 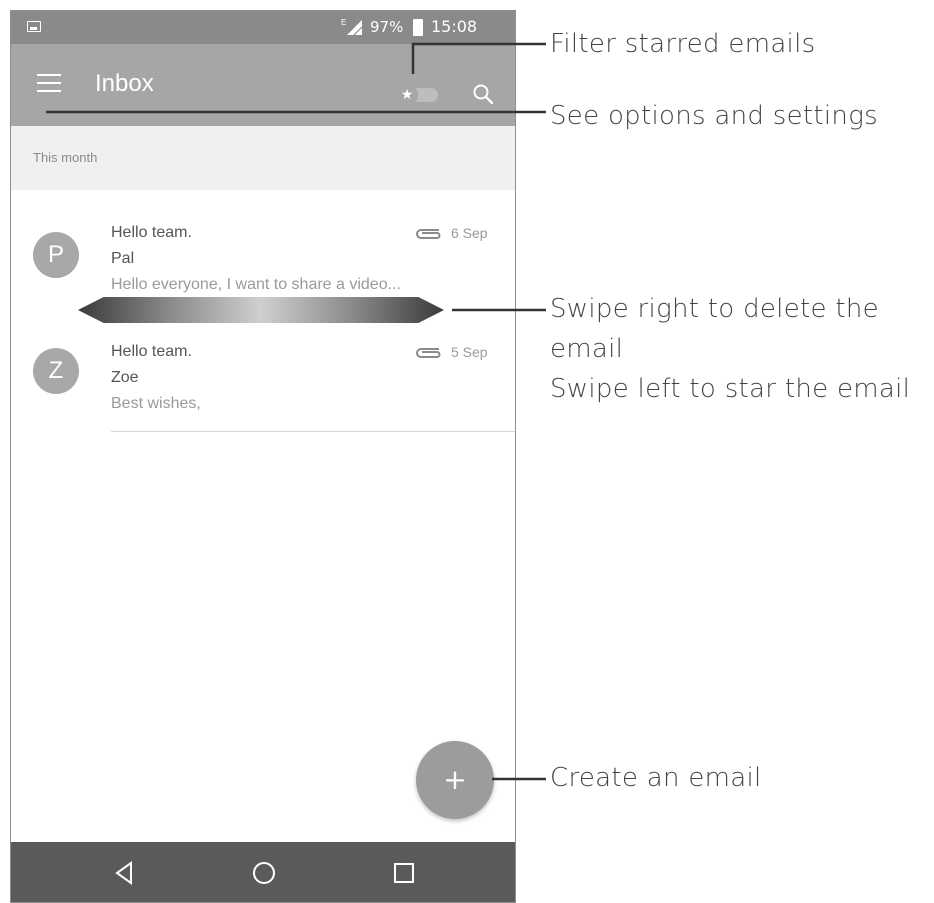 What do you see at coordinates (65, 157) in the screenshot?
I see `section-label: This month` at bounding box center [65, 157].